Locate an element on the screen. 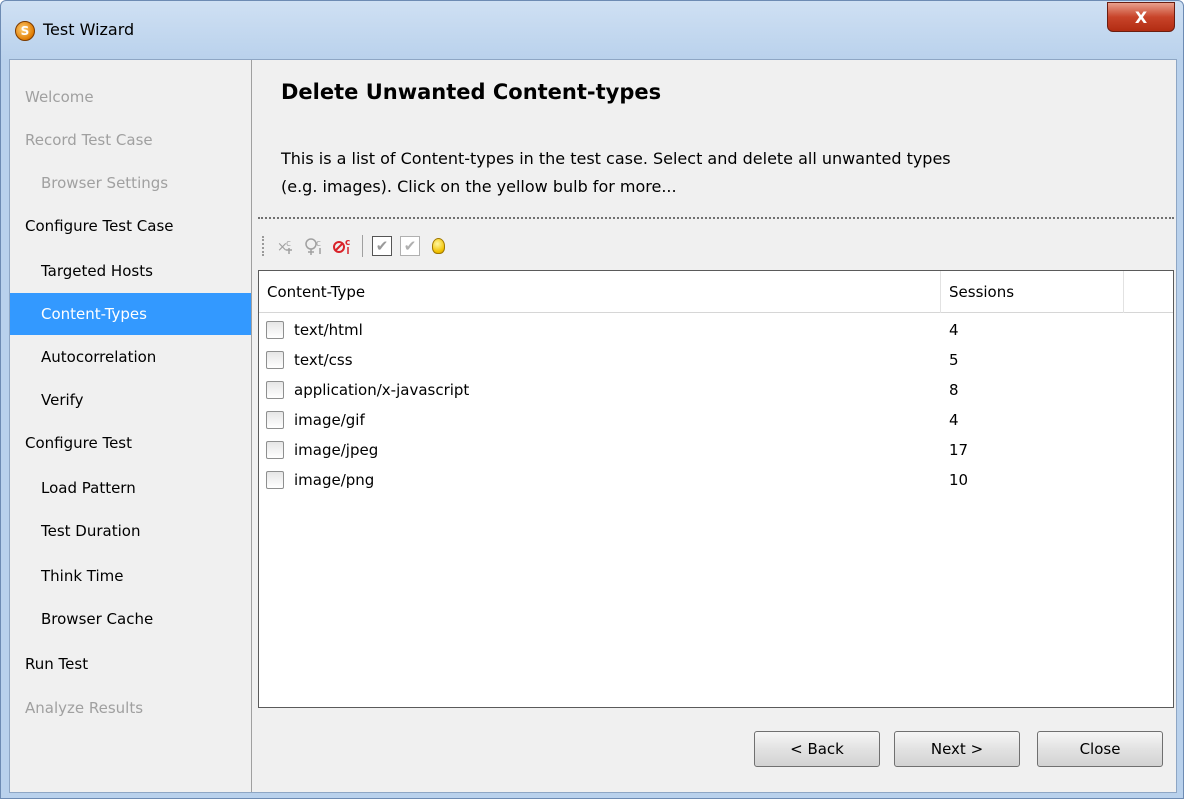  delete-content-type-icon: × c is located at coordinates (287, 246).